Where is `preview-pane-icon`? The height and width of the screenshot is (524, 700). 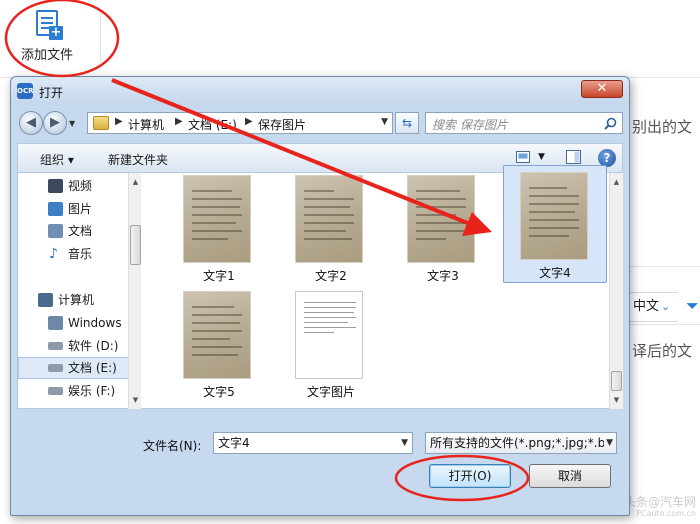 preview-pane-icon is located at coordinates (574, 157).